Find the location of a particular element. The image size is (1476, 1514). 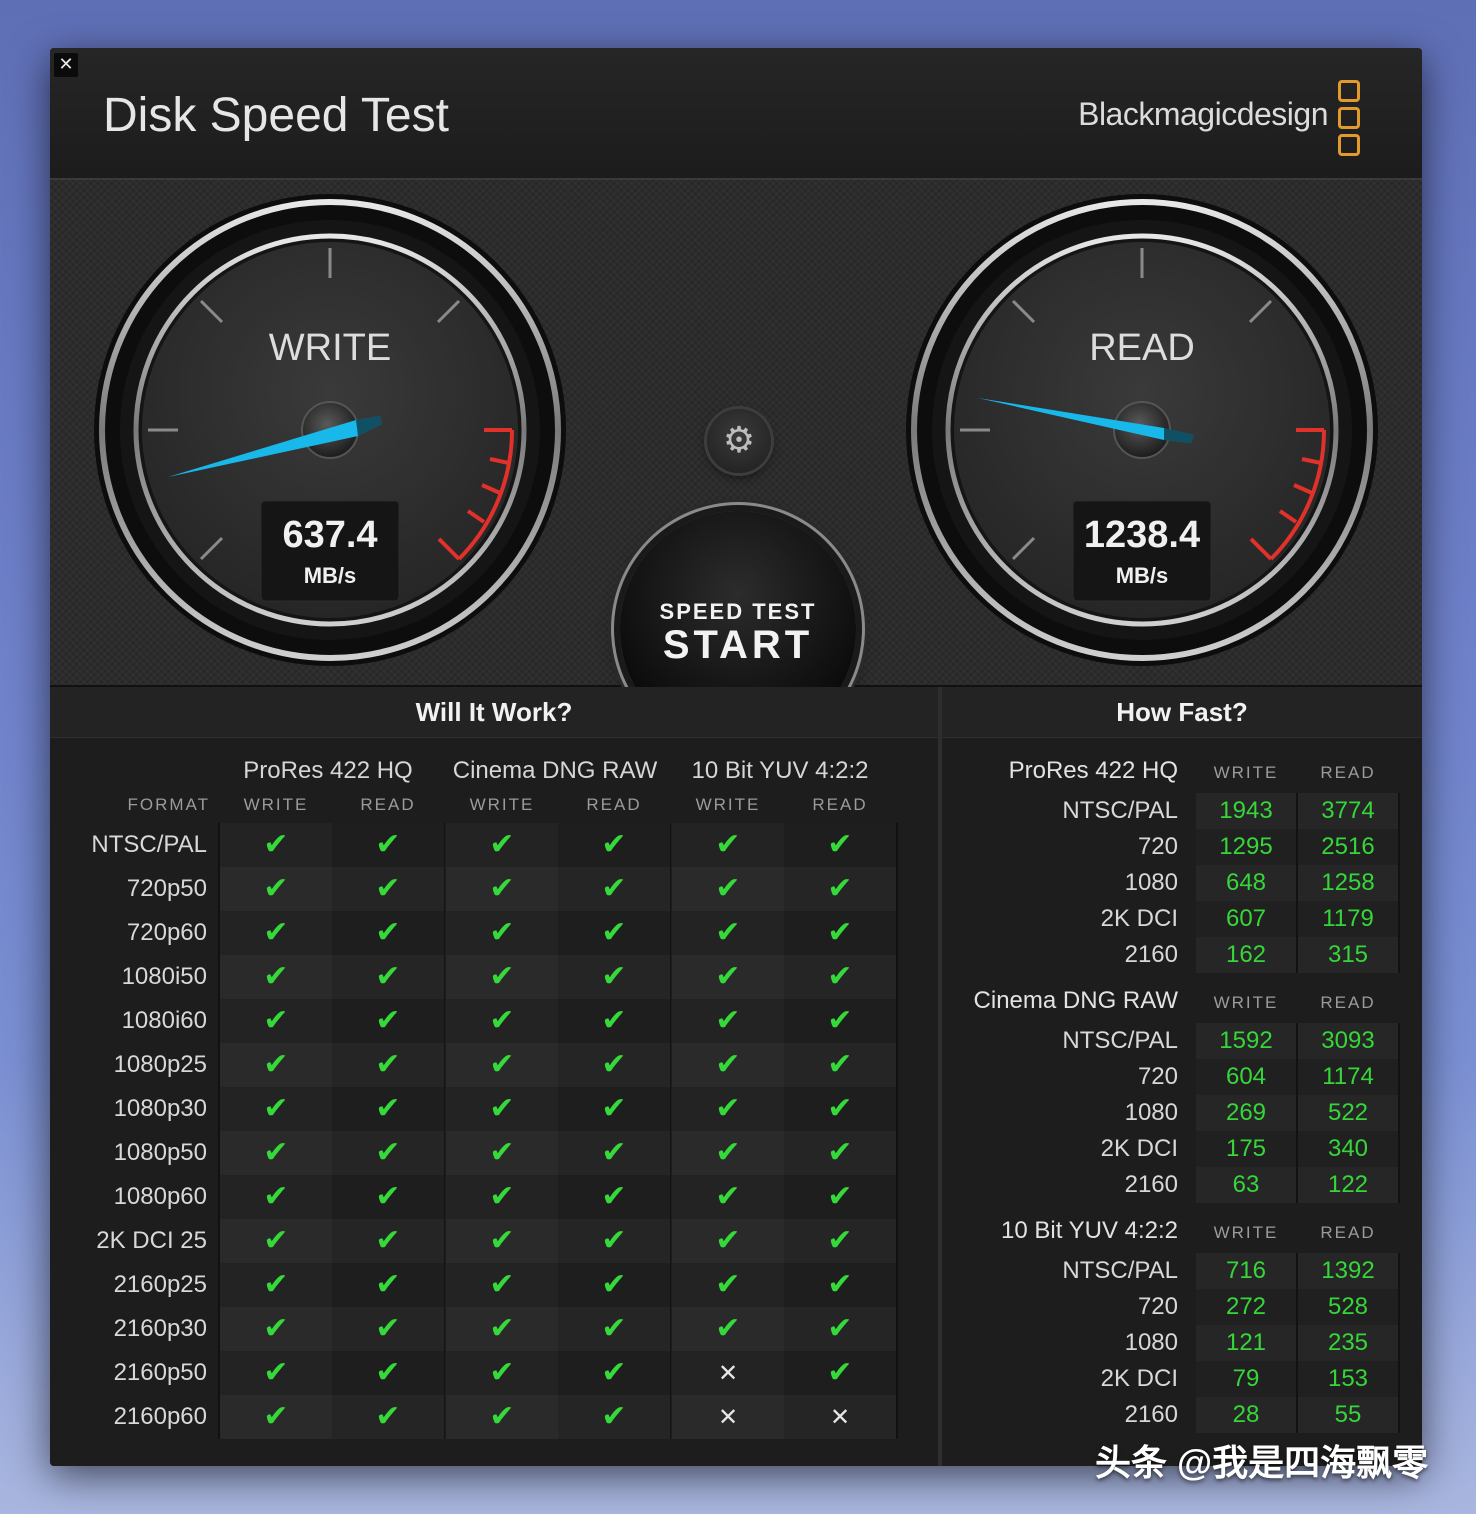

read-speed-cell: 55 is located at coordinates (1349, 1415).